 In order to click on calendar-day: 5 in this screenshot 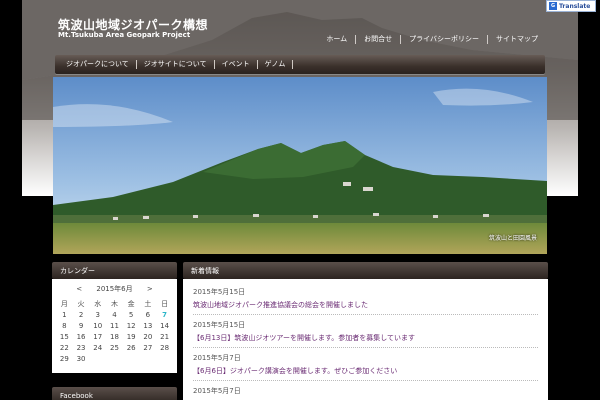, I will do `click(131, 314)`.